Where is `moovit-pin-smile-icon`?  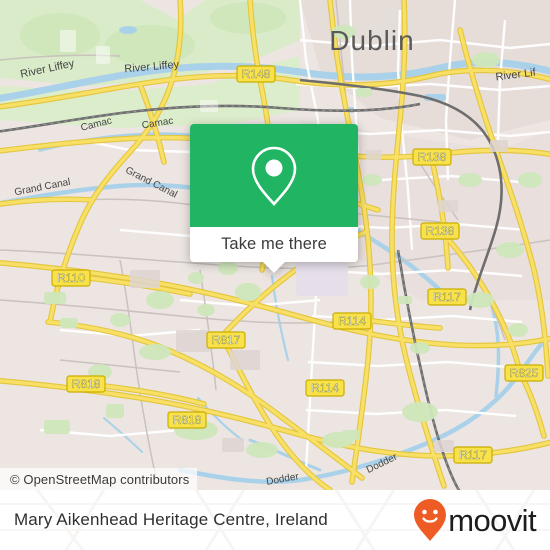 moovit-pin-smile-icon is located at coordinates (430, 520).